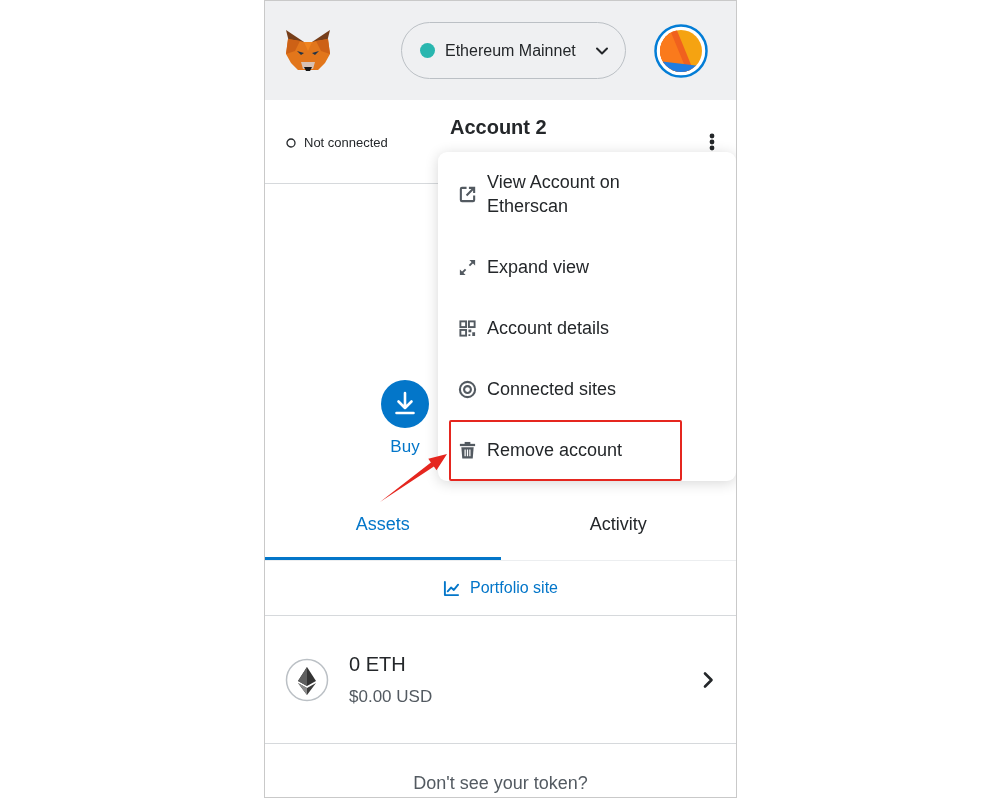 This screenshot has width=1008, height=798. What do you see at coordinates (565, 267) in the screenshot?
I see `menu-item: Expand view` at bounding box center [565, 267].